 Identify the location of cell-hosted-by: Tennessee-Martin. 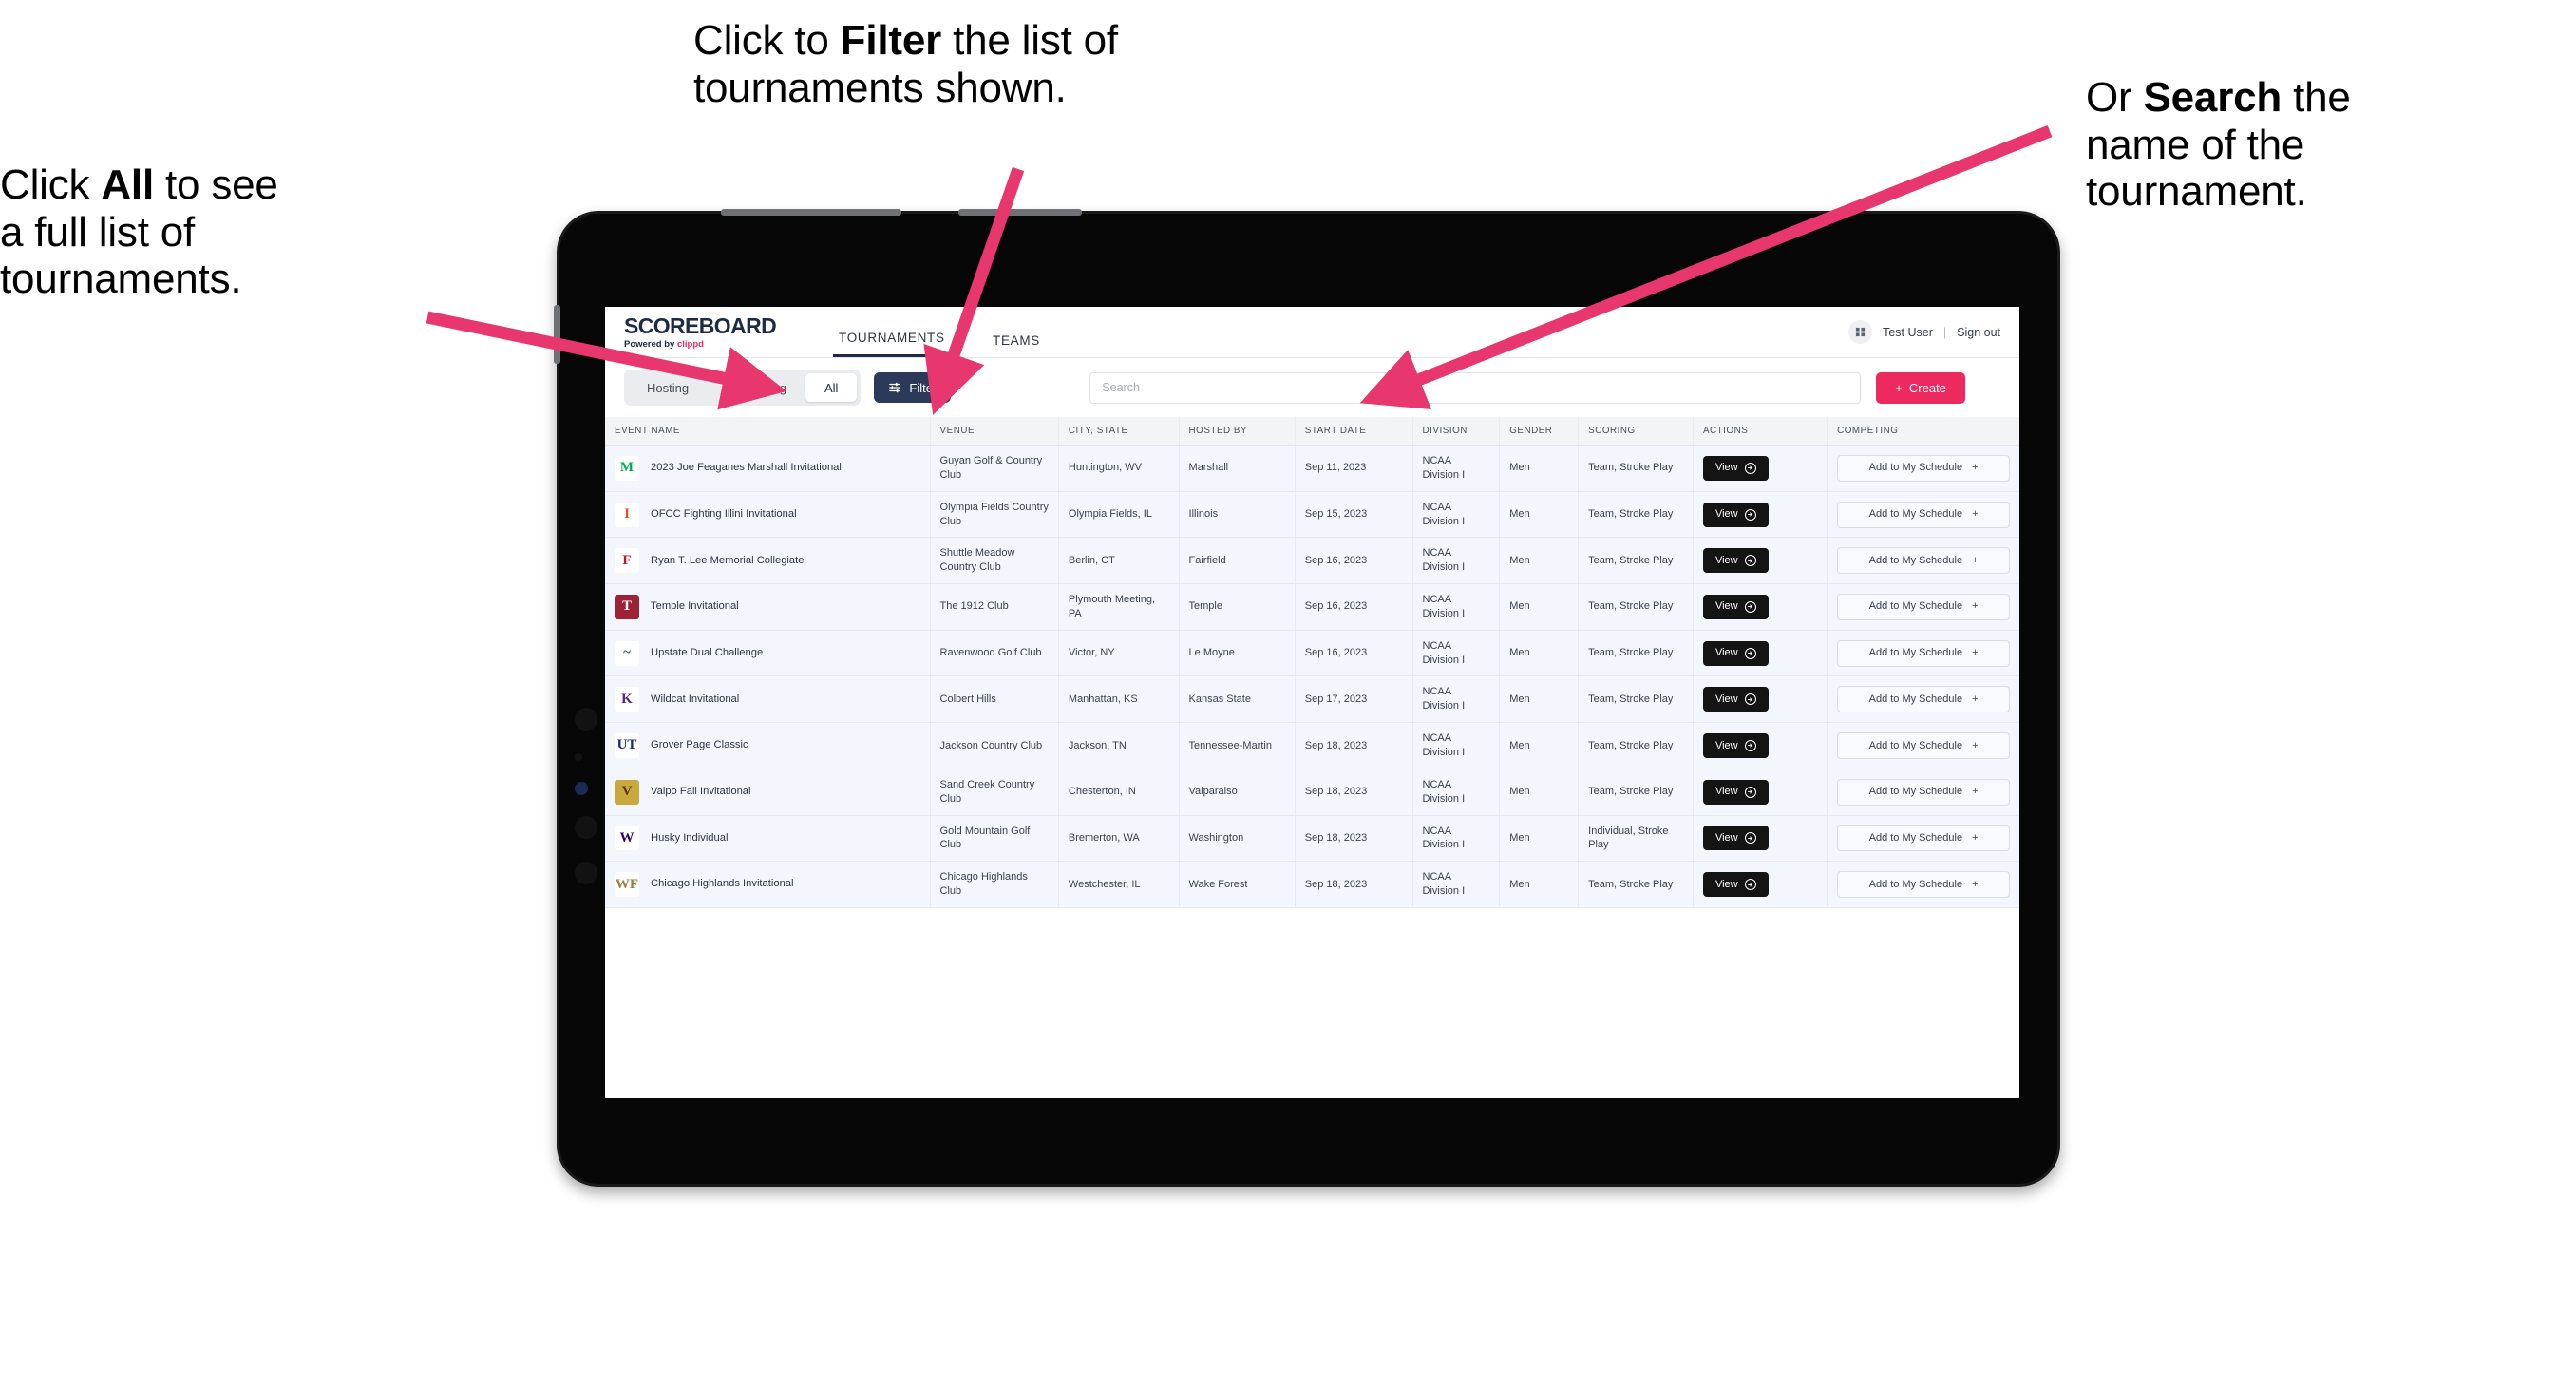
(1237, 745).